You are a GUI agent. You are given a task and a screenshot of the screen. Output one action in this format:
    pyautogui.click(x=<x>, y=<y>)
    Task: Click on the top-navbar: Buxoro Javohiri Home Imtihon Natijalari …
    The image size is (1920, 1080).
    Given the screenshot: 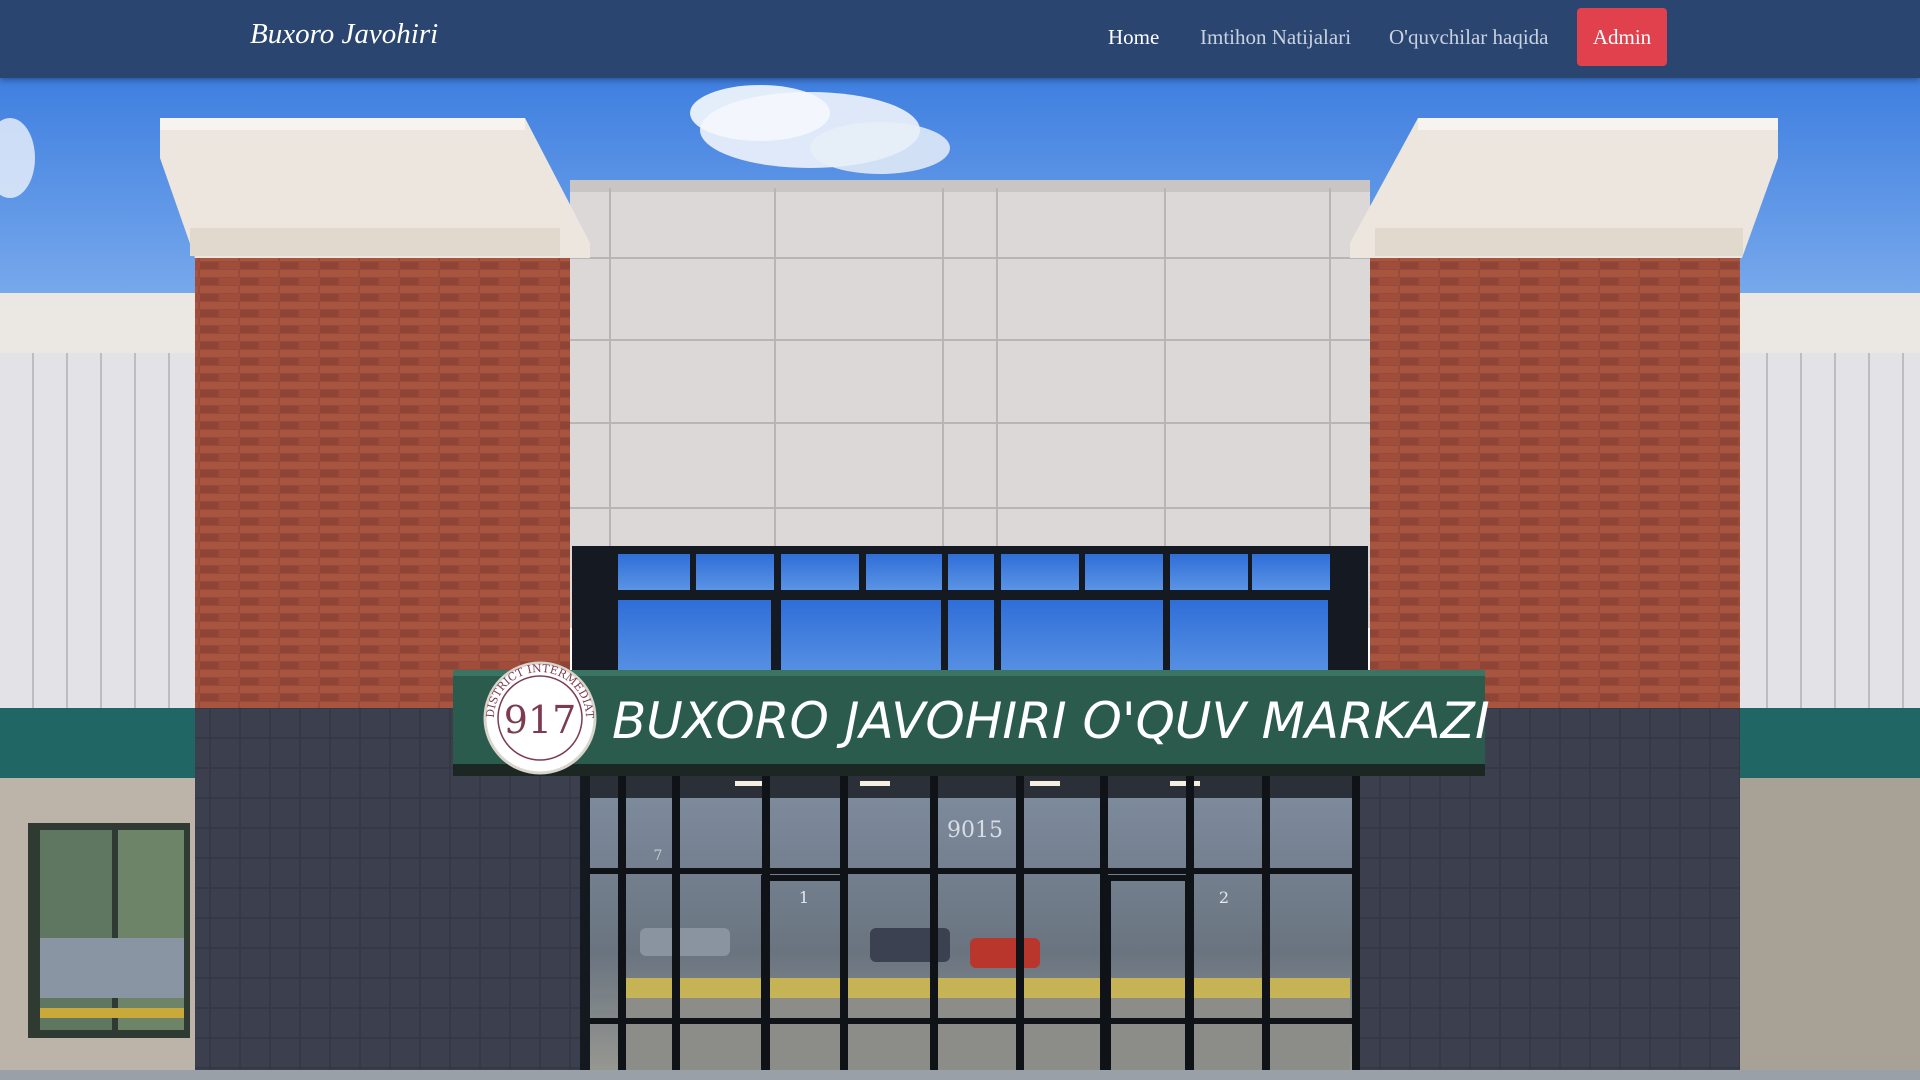 What is the action you would take?
    pyautogui.click(x=960, y=39)
    